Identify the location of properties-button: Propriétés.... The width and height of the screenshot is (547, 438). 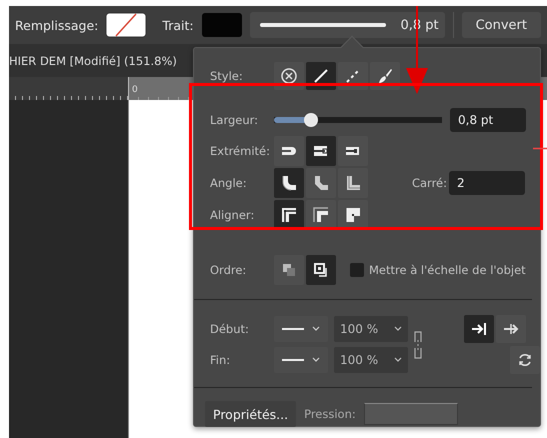
(250, 414).